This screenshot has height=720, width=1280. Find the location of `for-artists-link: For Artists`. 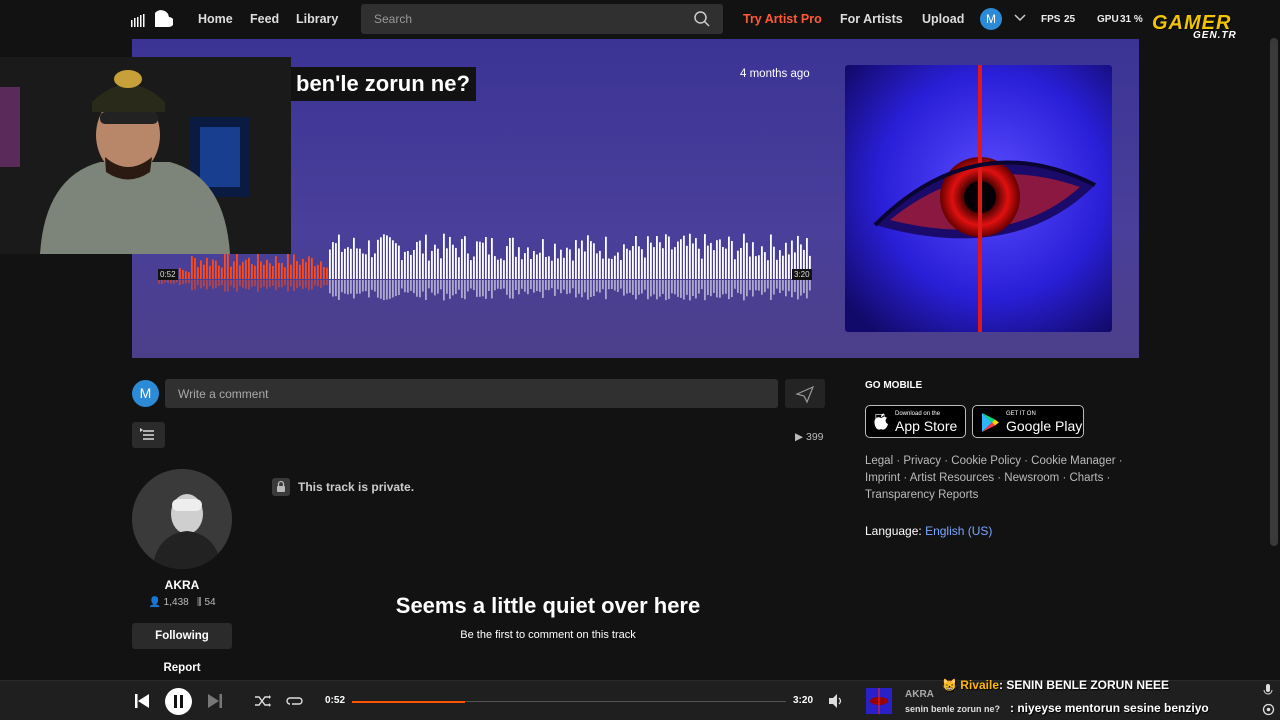

for-artists-link: For Artists is located at coordinates (871, 19).